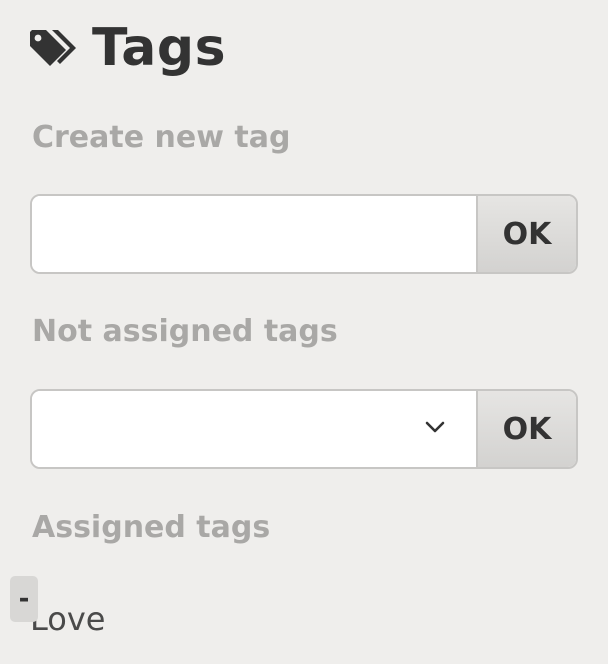 The height and width of the screenshot is (664, 608). I want to click on assigned-tag-name: Love, so click(68, 619).